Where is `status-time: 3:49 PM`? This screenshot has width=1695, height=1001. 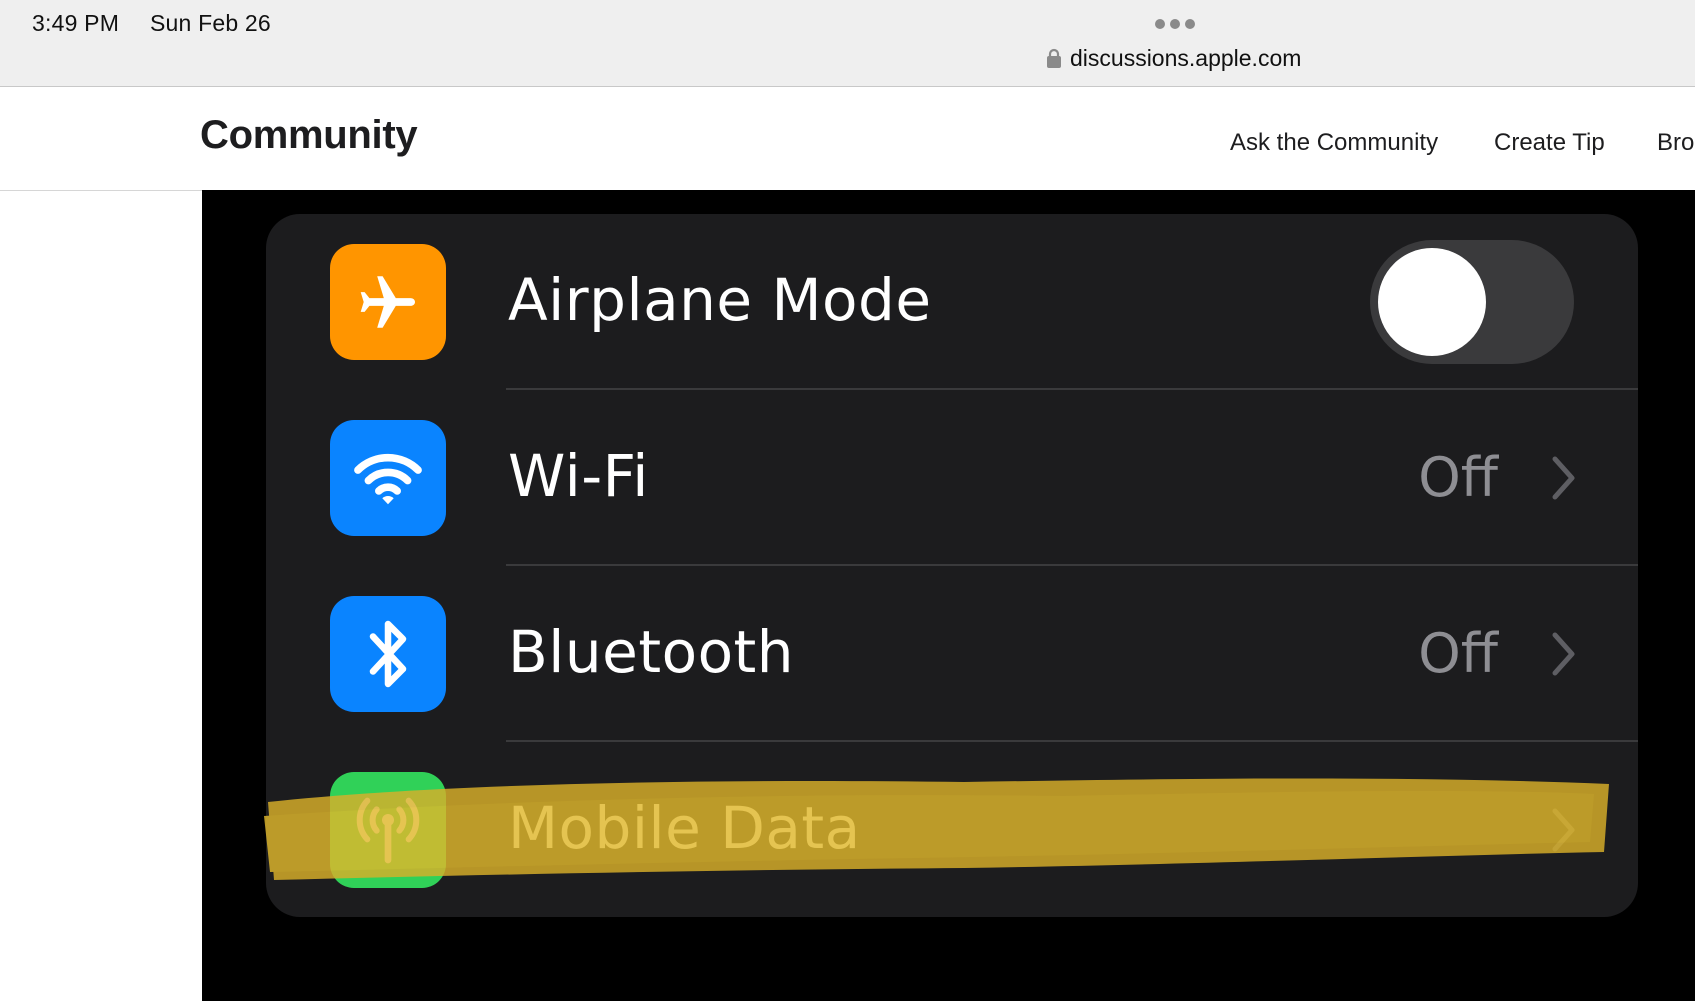
status-time: 3:49 PM is located at coordinates (76, 23).